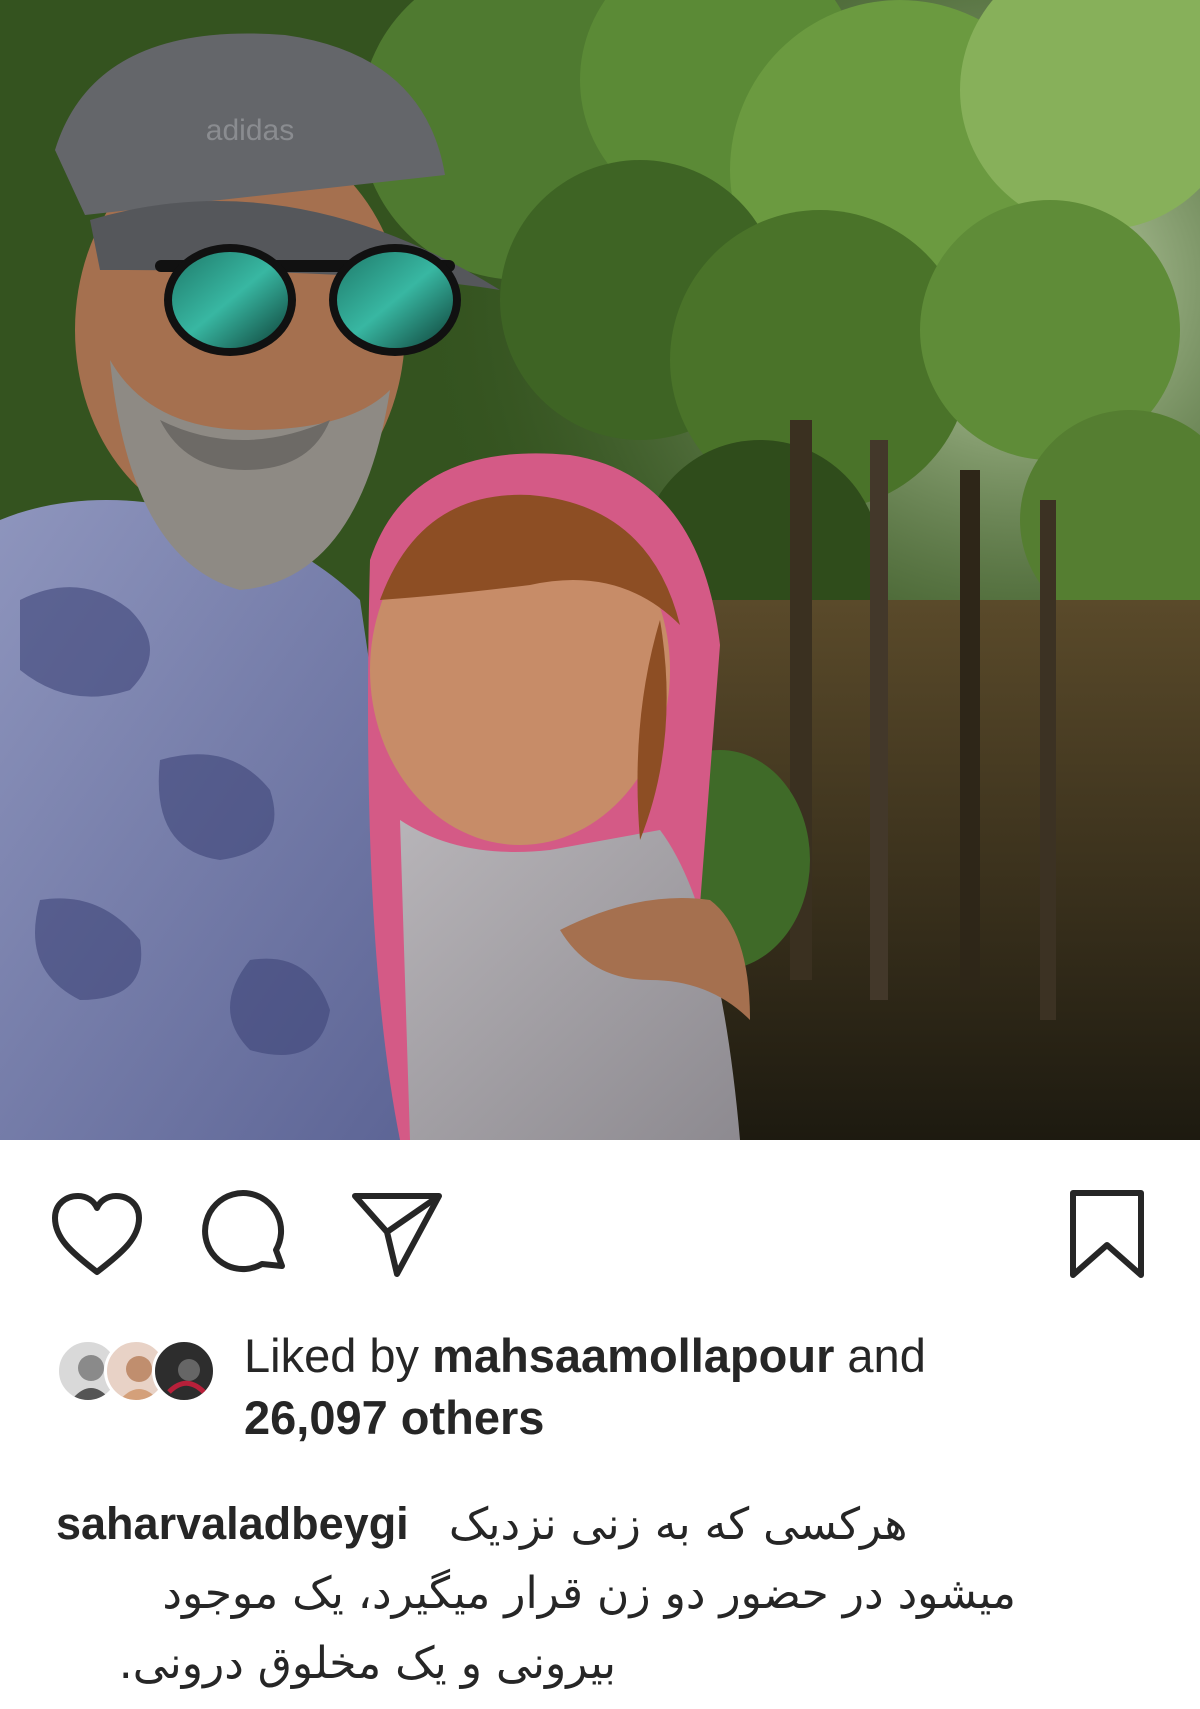 The height and width of the screenshot is (1709, 1200). Describe the element at coordinates (243, 1231) in the screenshot. I see `comment-icon` at that location.